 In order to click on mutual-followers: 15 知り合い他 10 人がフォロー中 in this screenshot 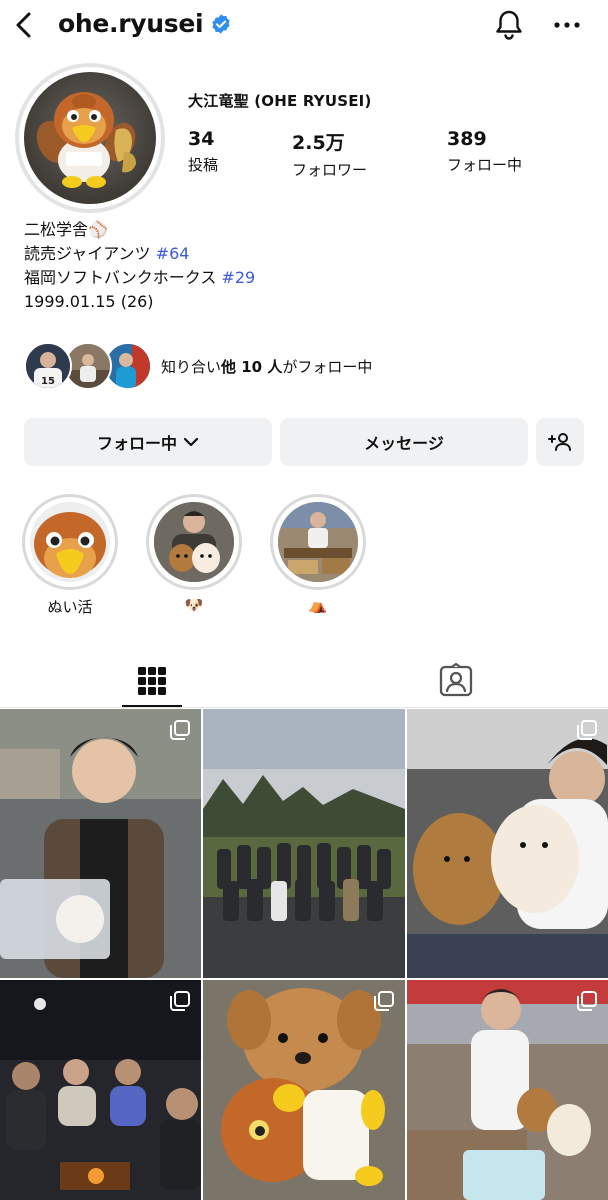, I will do `click(304, 367)`.